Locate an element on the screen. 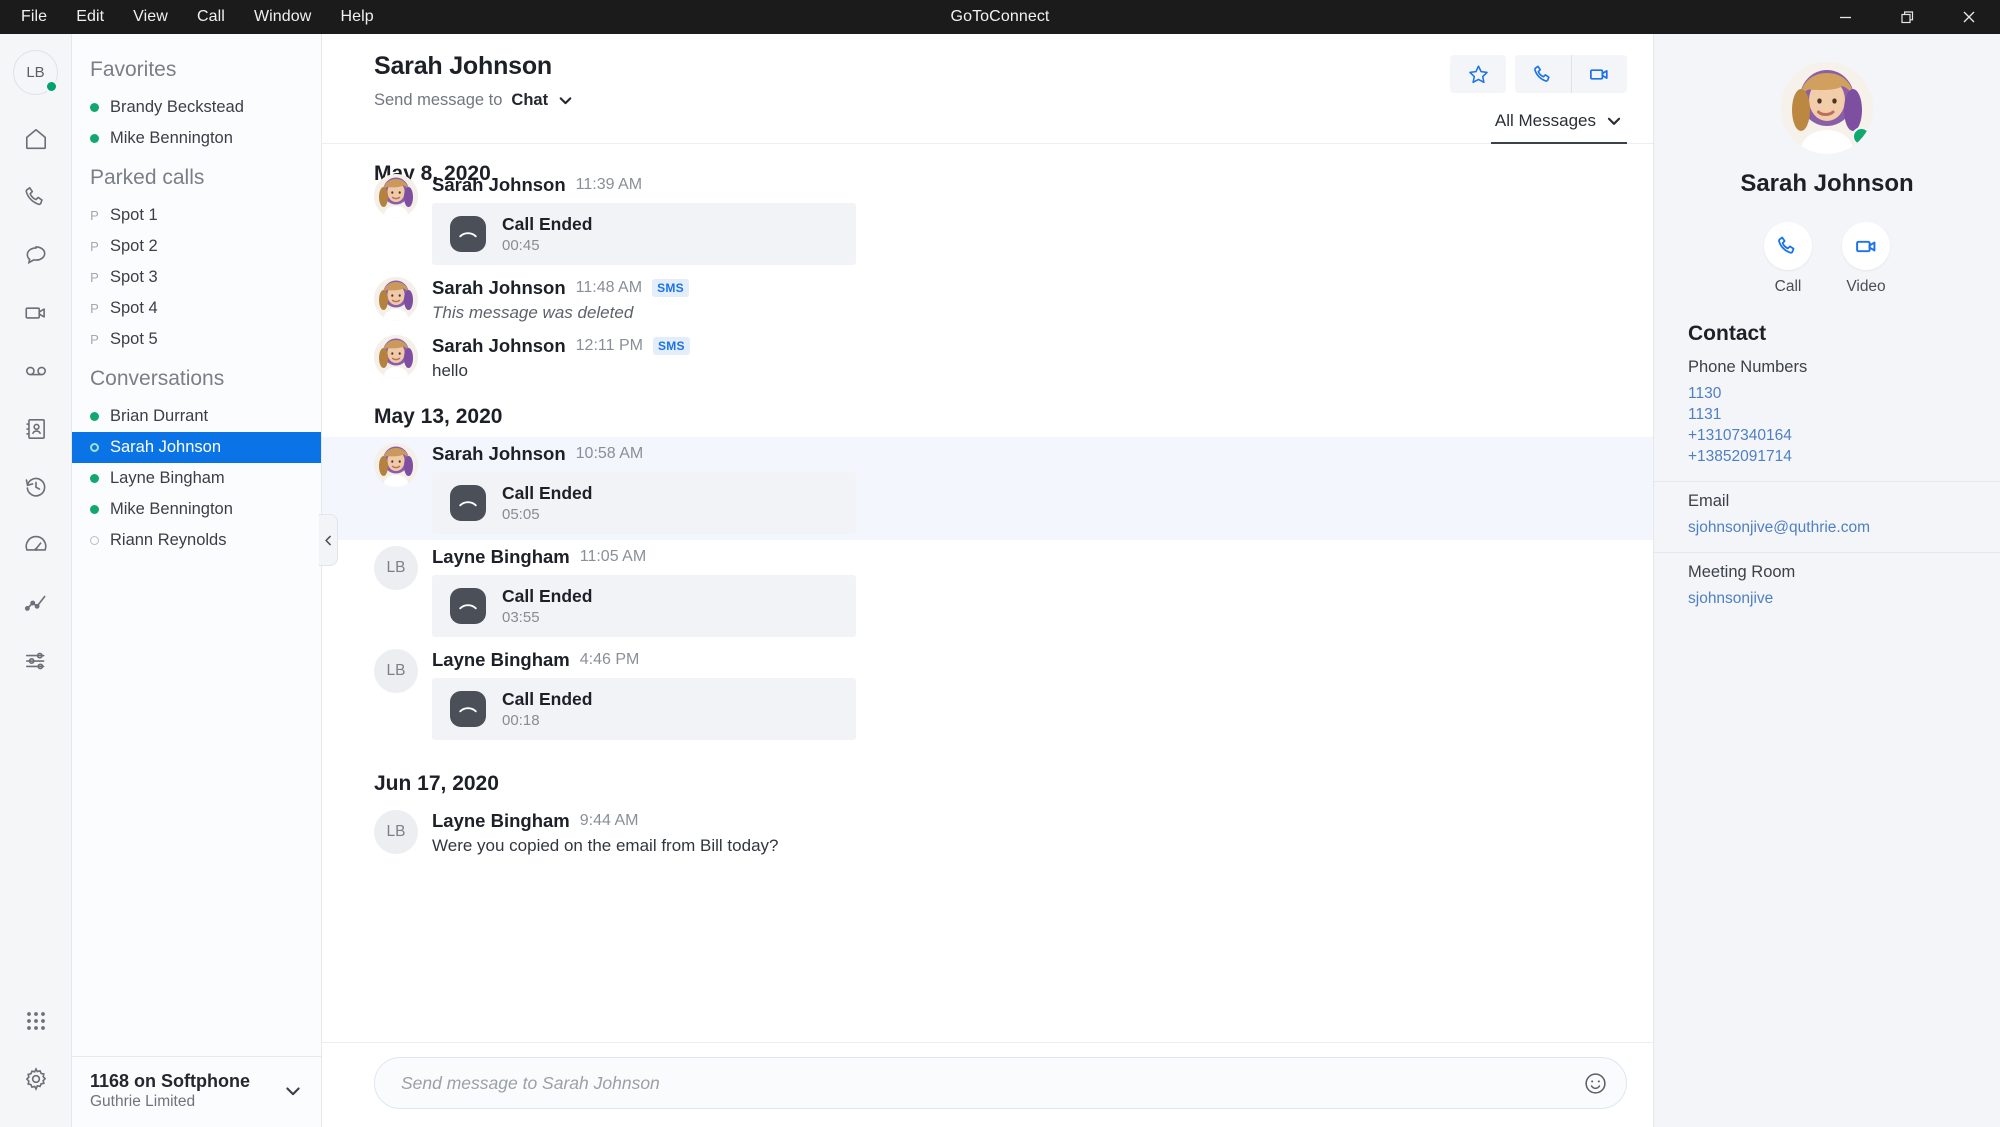  send-channel-selector: Send message to Chat is located at coordinates (912, 100).